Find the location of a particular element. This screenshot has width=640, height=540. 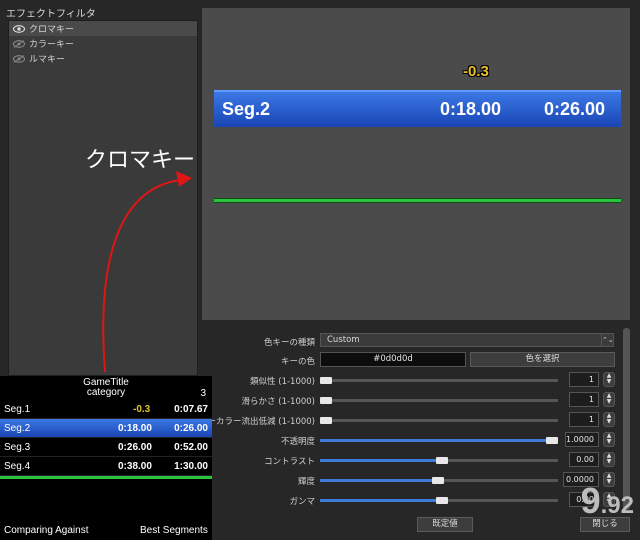

split-time: 0:52.00 is located at coordinates (191, 447).